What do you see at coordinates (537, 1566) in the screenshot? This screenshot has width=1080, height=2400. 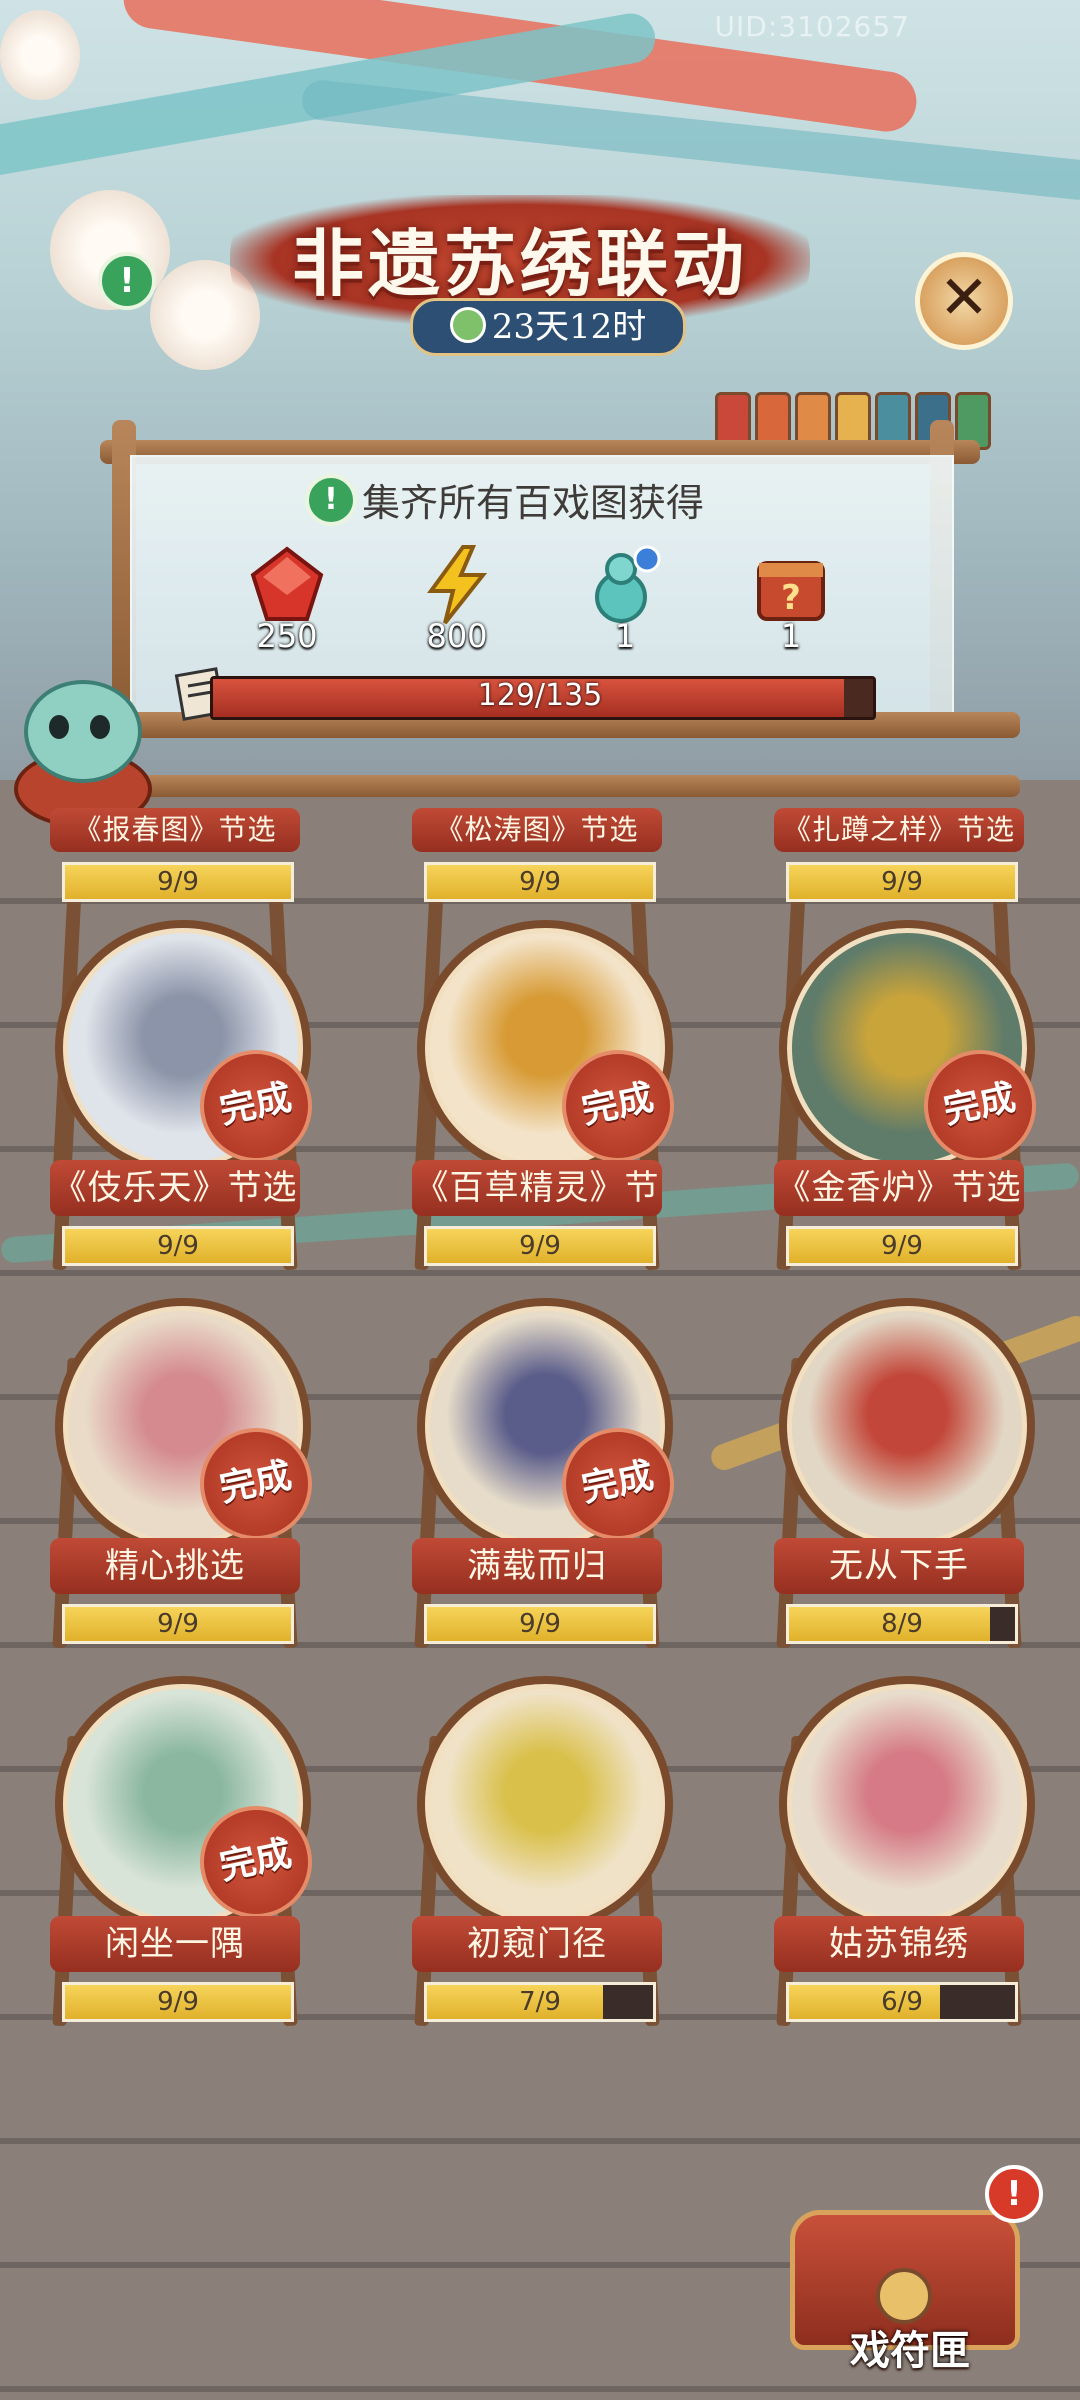 I see `card-label: 满载而归` at bounding box center [537, 1566].